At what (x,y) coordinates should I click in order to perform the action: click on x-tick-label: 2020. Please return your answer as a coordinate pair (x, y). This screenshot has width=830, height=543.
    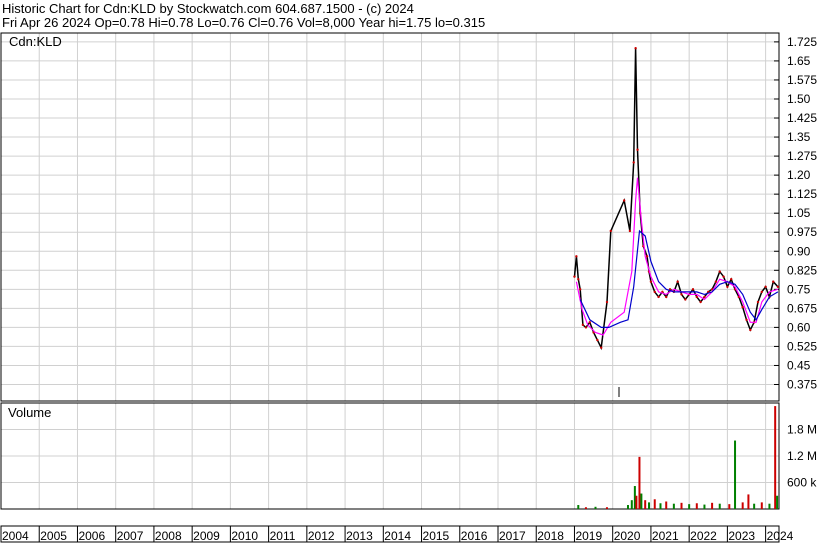
    Looking at the image, I should click on (627, 536).